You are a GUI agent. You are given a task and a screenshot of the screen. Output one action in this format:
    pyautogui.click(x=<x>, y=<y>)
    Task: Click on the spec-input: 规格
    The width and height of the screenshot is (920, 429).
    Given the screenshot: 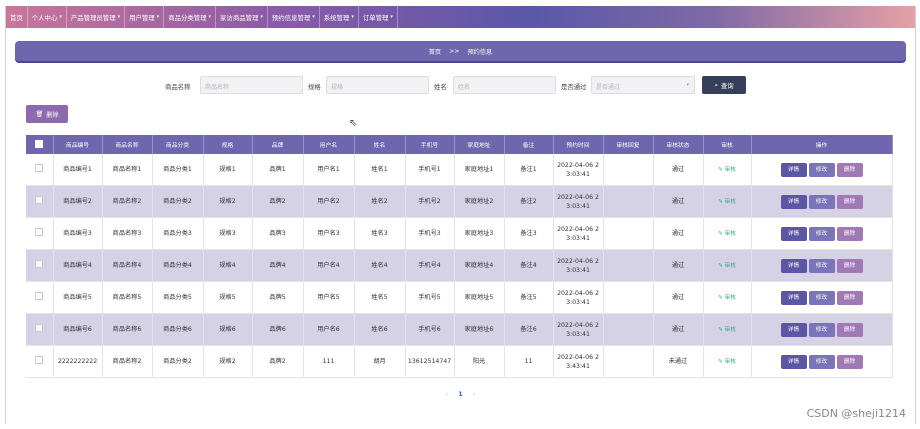 What is the action you would take?
    pyautogui.click(x=377, y=85)
    